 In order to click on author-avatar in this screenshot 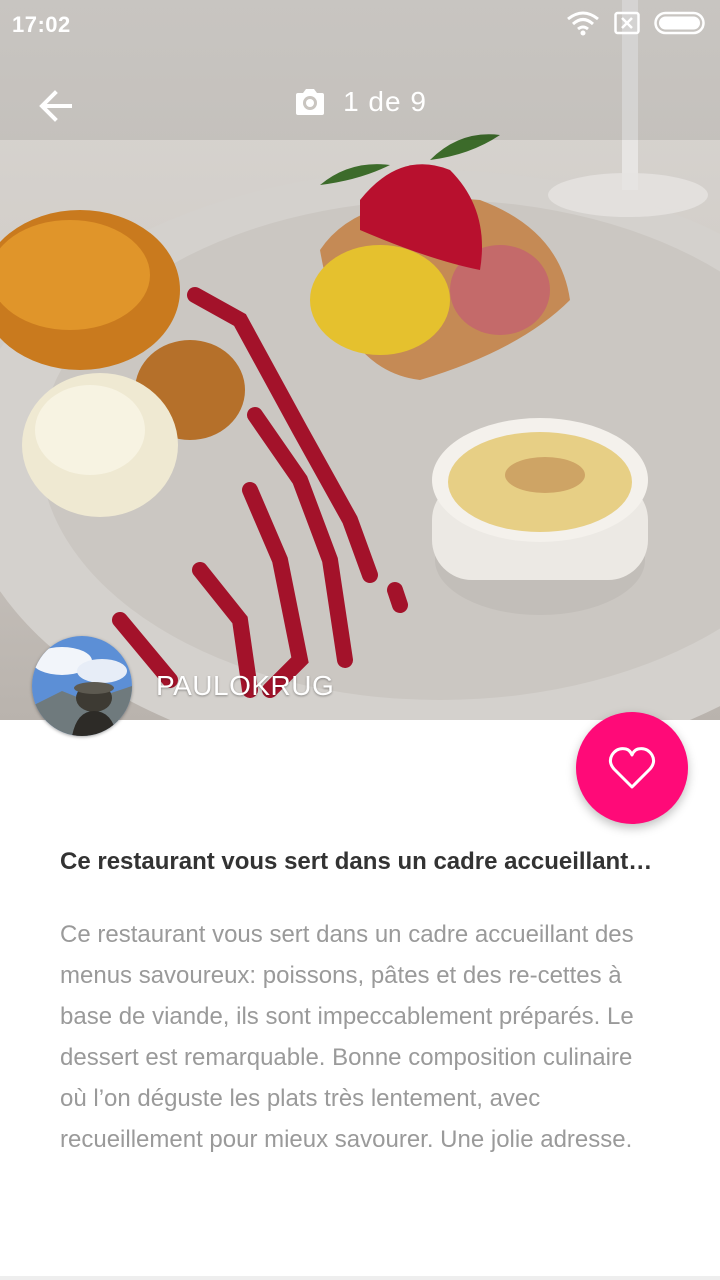, I will do `click(82, 686)`.